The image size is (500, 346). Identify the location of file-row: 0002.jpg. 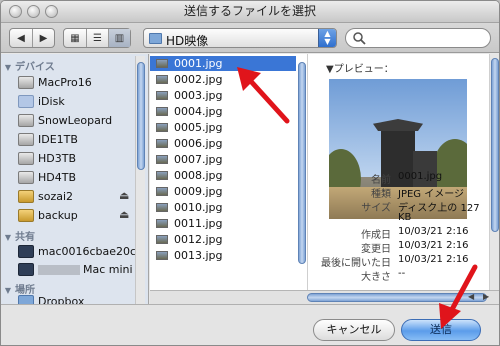
(223, 79).